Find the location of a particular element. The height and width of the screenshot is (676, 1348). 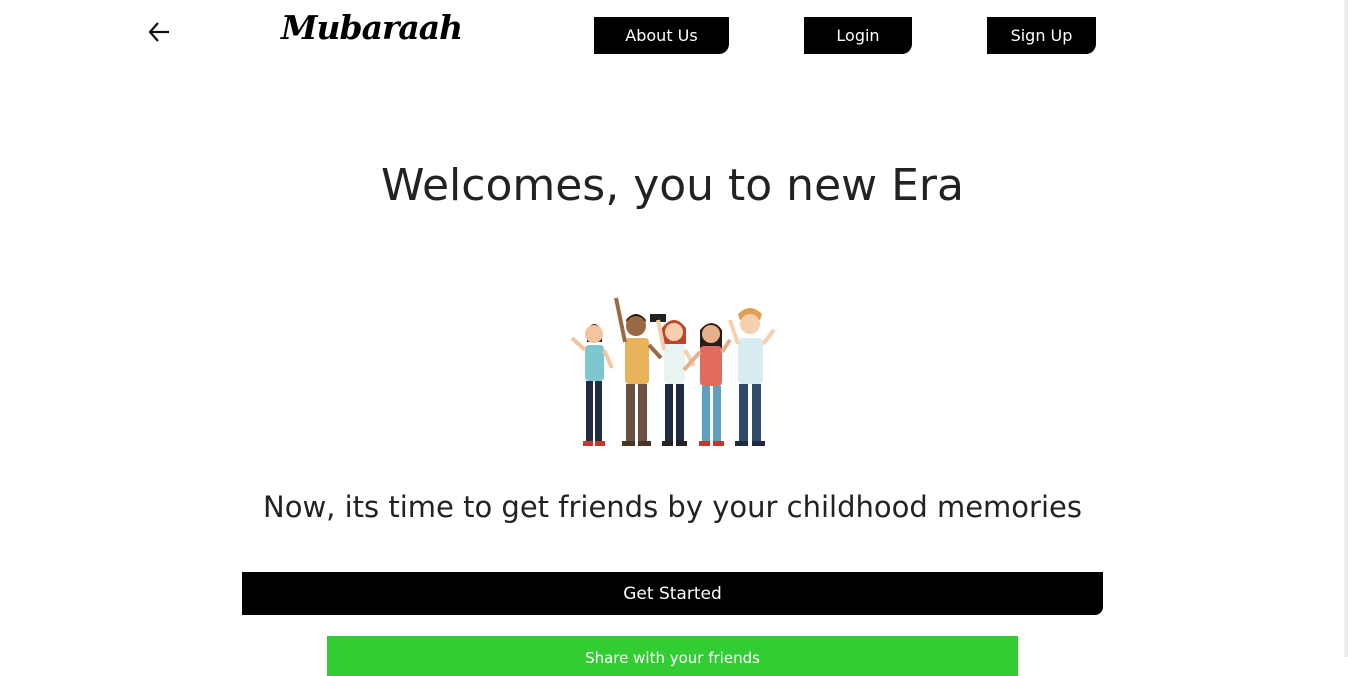

group-of-friends-illustration is located at coordinates (674, 371).